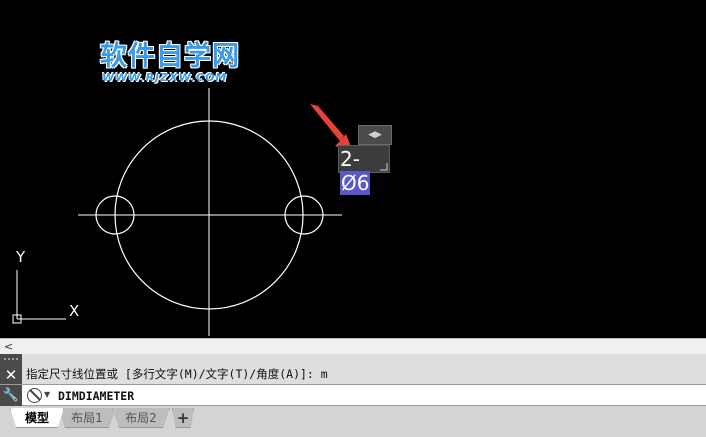  What do you see at coordinates (11, 395) in the screenshot?
I see `customize-wrench-icon: 🔧` at bounding box center [11, 395].